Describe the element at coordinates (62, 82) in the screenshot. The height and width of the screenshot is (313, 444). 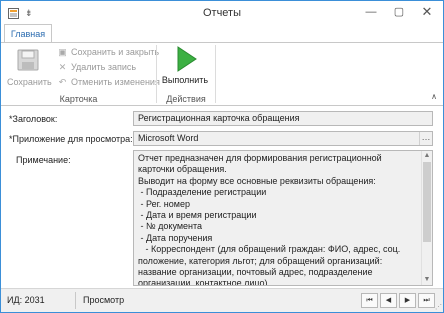
I see `undo-icon: ↶` at that location.